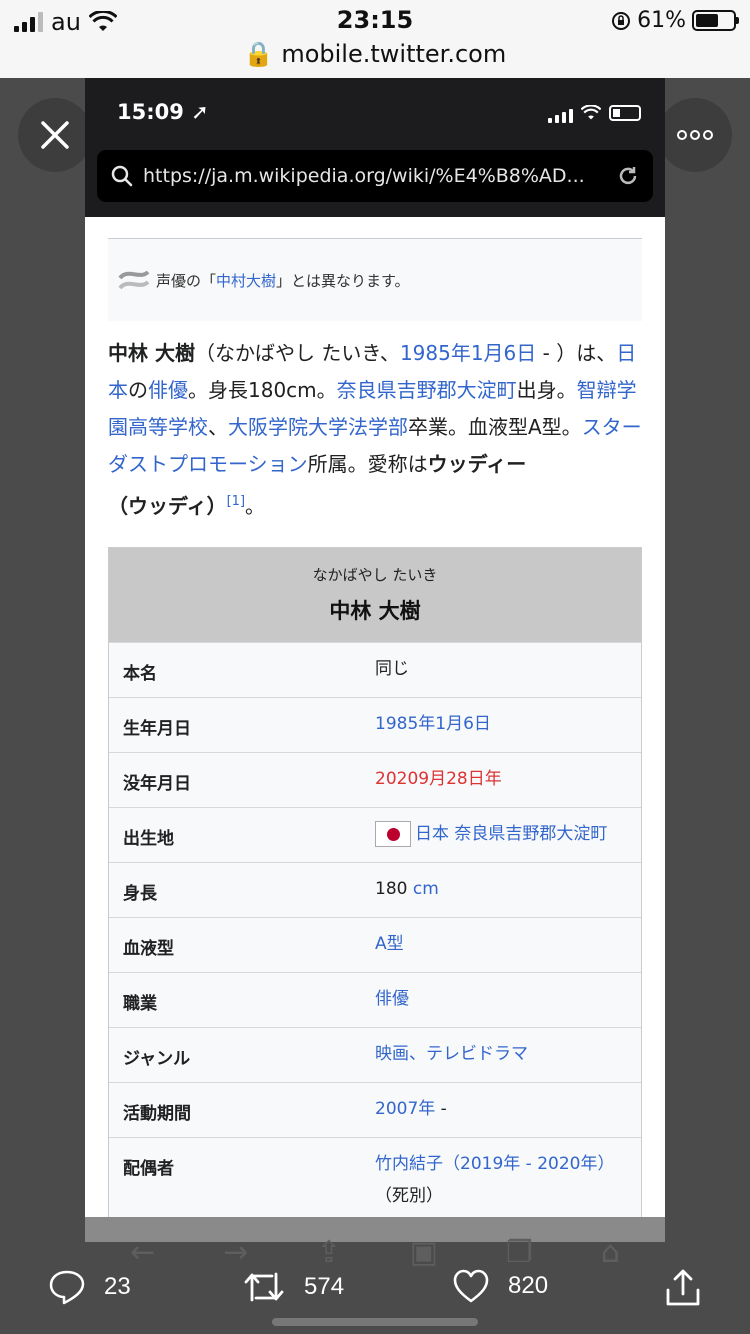 Image resolution: width=750 pixels, height=1334 pixels. What do you see at coordinates (471, 1286) in the screenshot?
I see `heart-icon` at bounding box center [471, 1286].